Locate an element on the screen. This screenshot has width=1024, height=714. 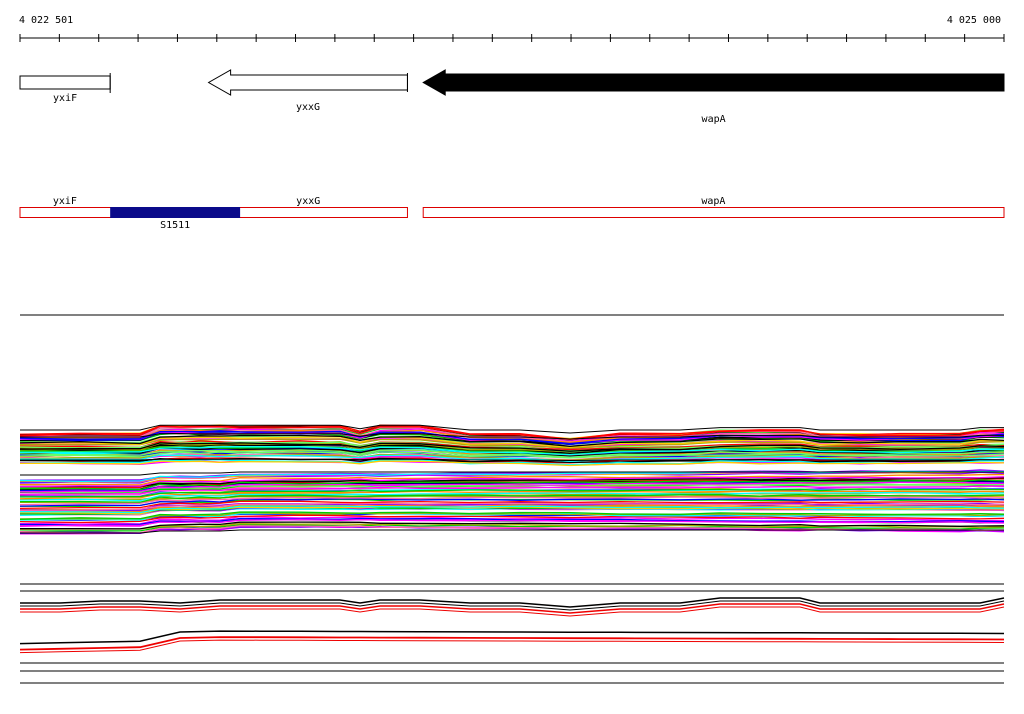
gene-label: yxxG is located at coordinates (308, 107).